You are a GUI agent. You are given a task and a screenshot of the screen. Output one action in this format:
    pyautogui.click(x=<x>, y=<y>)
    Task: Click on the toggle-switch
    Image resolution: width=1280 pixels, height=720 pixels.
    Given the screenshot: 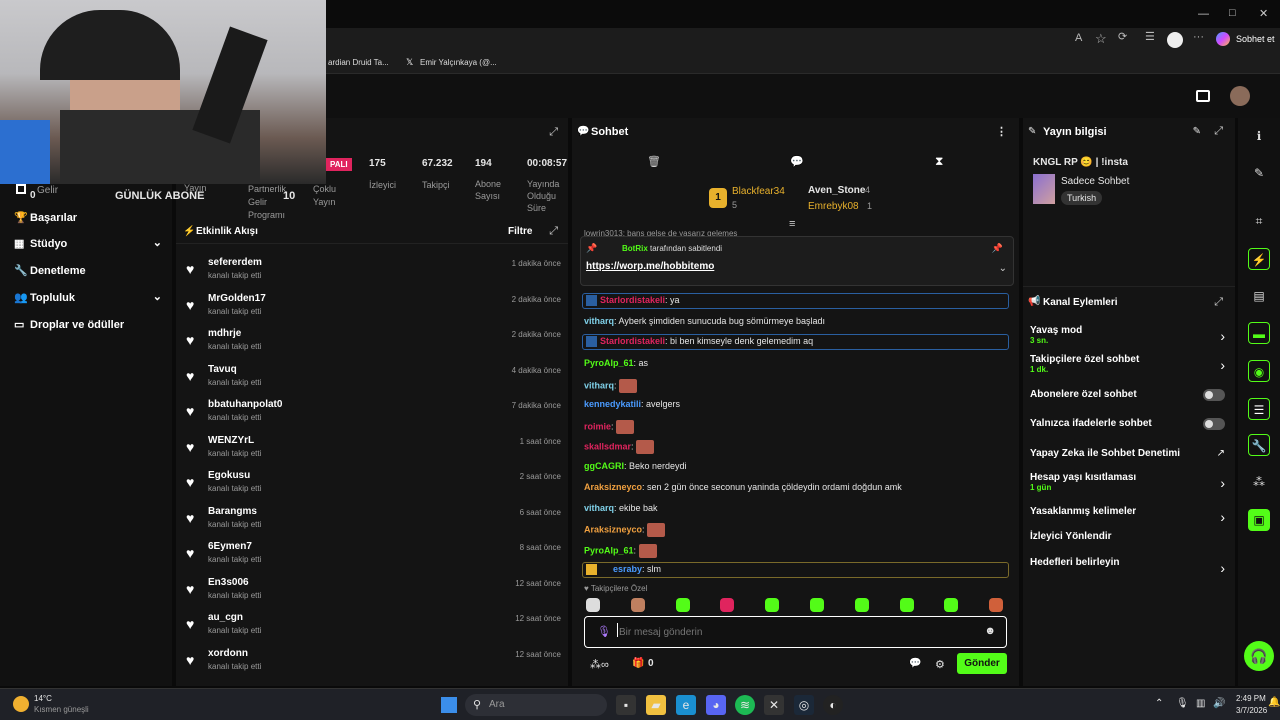 What is the action you would take?
    pyautogui.click(x=1214, y=424)
    